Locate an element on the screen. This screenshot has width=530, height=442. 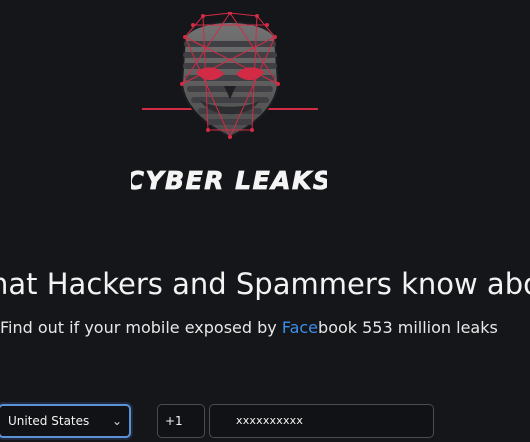
country-select: United States ⌄ is located at coordinates (65, 421).